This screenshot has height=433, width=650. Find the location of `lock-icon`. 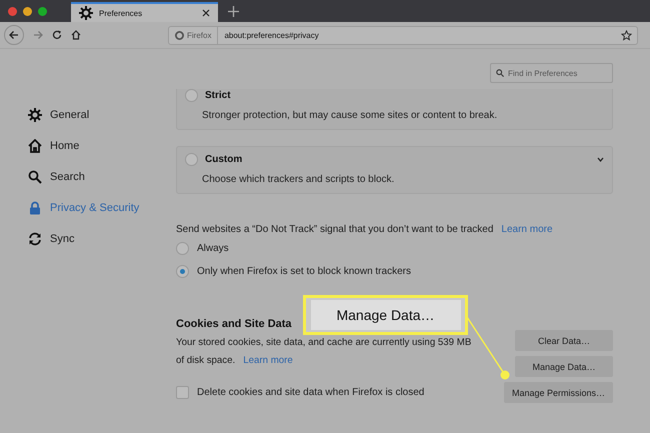

lock-icon is located at coordinates (35, 208).